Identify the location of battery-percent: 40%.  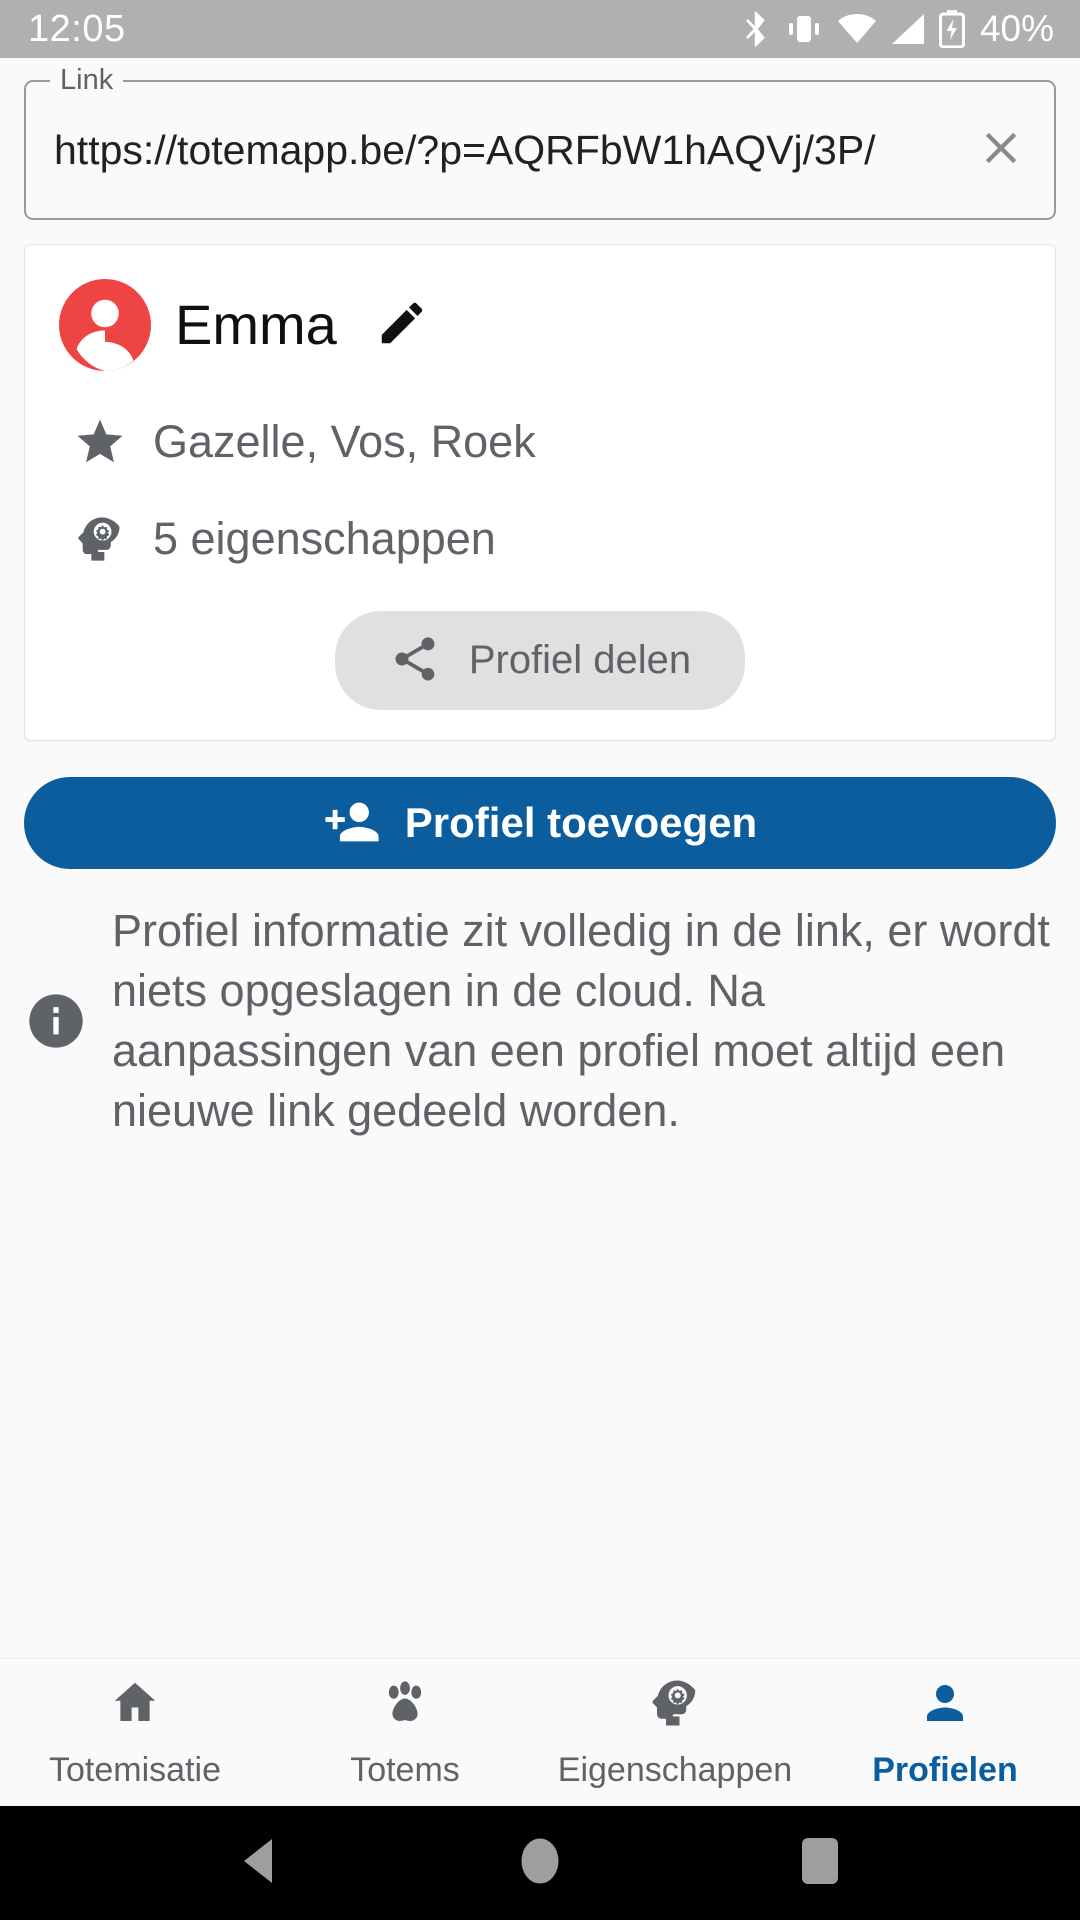
(1016, 28).